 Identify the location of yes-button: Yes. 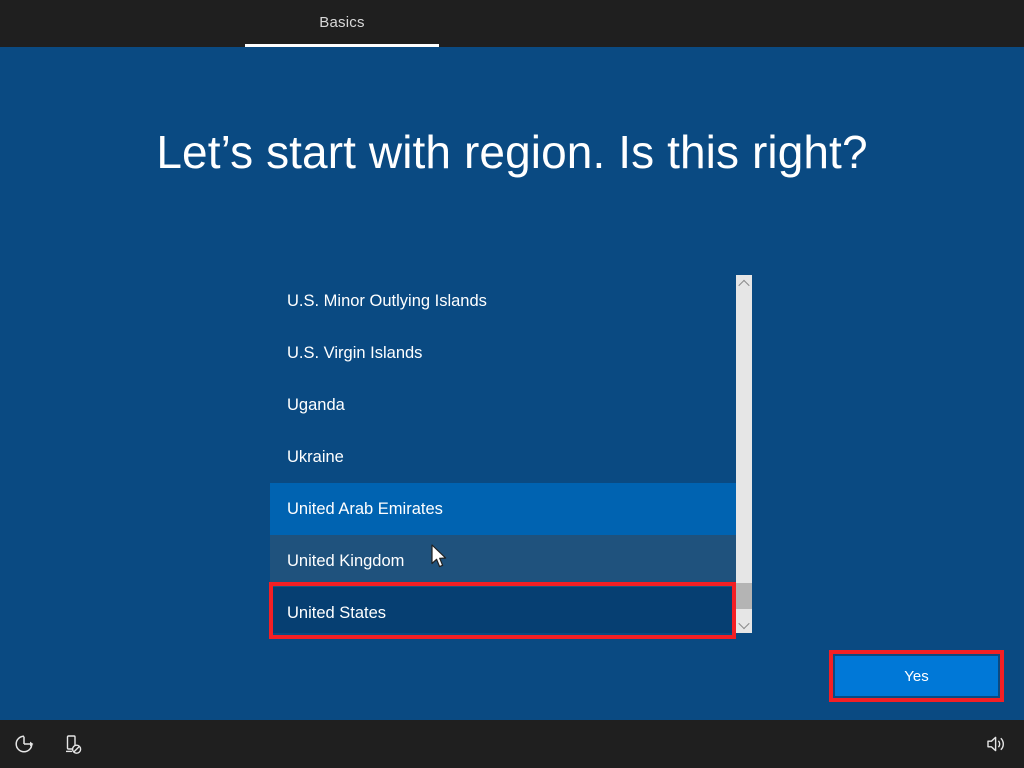
(916, 676).